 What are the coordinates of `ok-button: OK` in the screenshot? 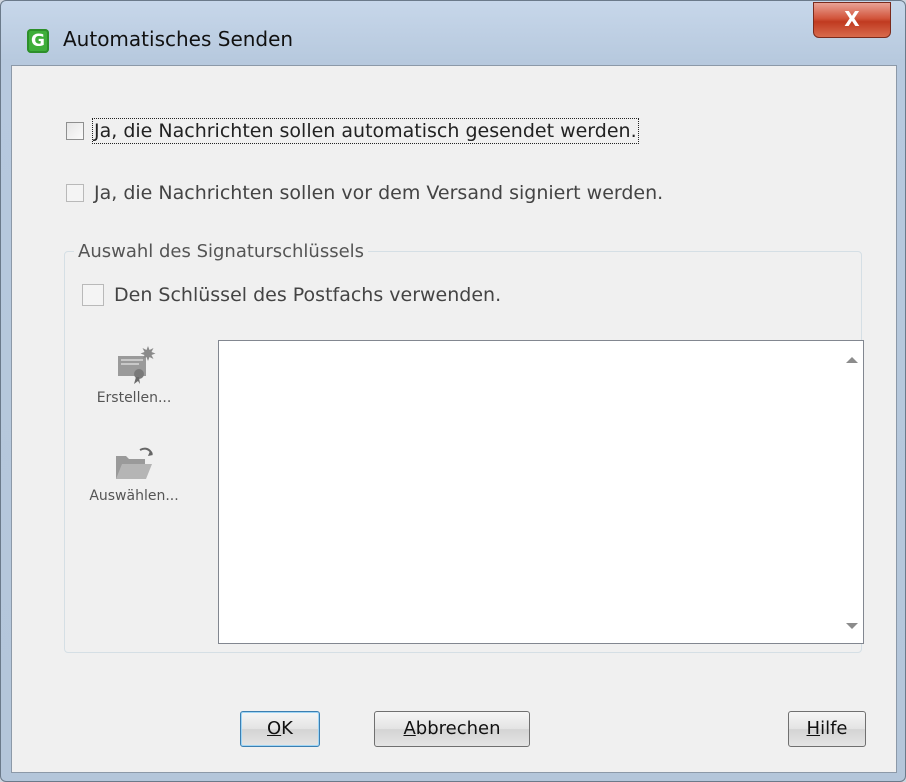 It's located at (280, 729).